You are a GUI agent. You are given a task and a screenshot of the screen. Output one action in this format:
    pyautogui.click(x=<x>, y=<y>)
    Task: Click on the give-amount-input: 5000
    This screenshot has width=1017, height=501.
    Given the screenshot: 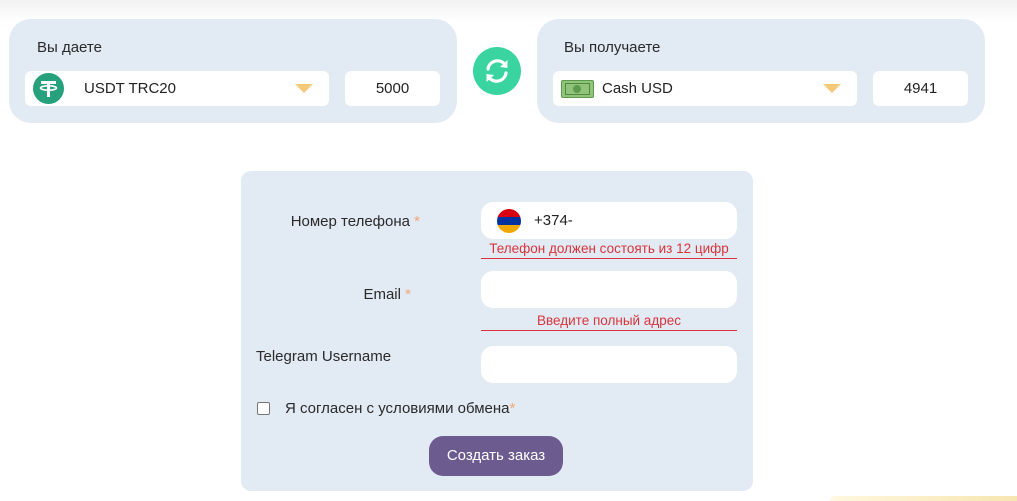 What is the action you would take?
    pyautogui.click(x=392, y=88)
    